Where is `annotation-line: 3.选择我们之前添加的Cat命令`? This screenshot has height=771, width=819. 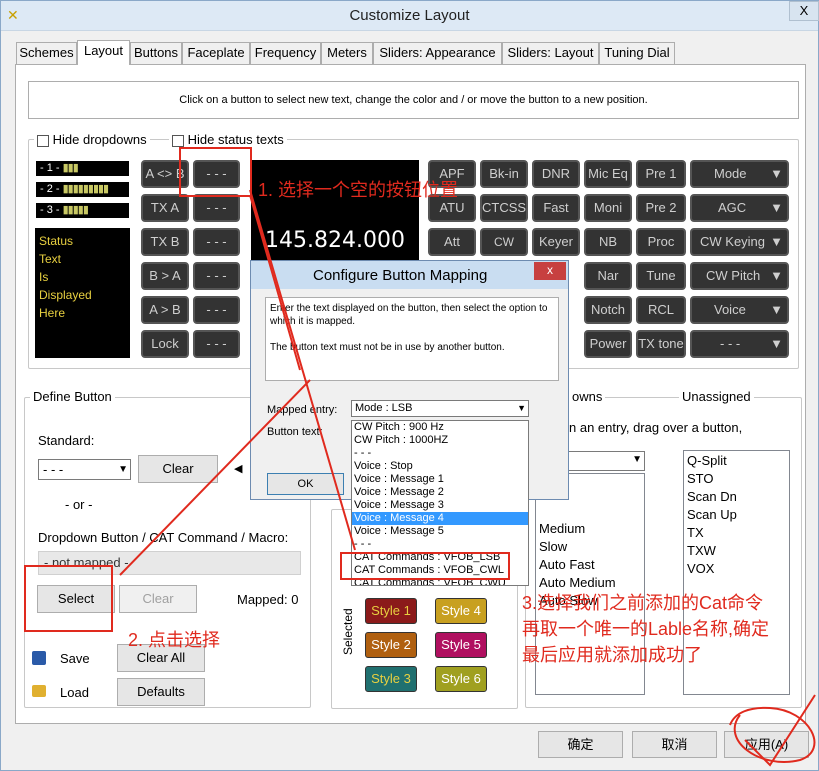
annotation-line: 3.选择我们之前添加的Cat命令 is located at coordinates (643, 603).